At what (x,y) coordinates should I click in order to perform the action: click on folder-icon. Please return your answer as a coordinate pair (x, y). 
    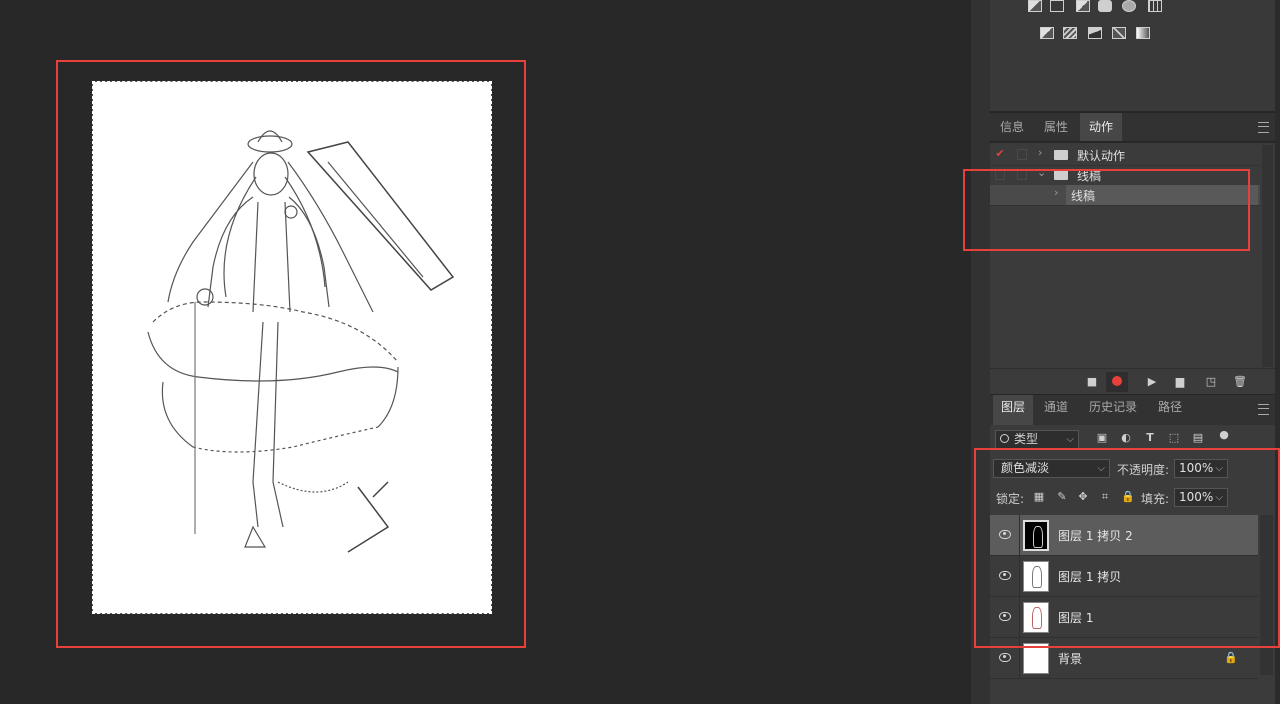
    Looking at the image, I should click on (1061, 155).